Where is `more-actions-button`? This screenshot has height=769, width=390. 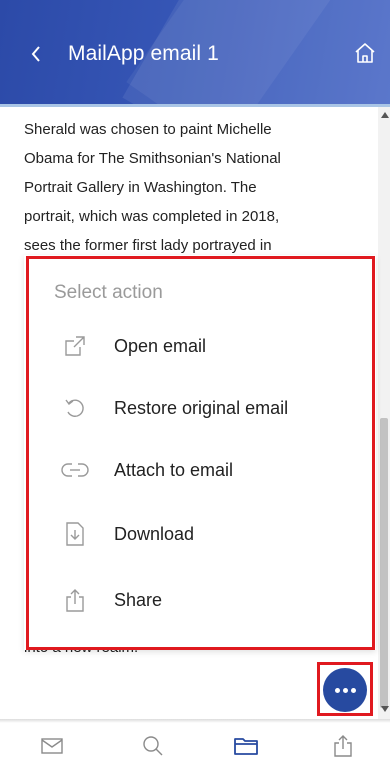 more-actions-button is located at coordinates (345, 690).